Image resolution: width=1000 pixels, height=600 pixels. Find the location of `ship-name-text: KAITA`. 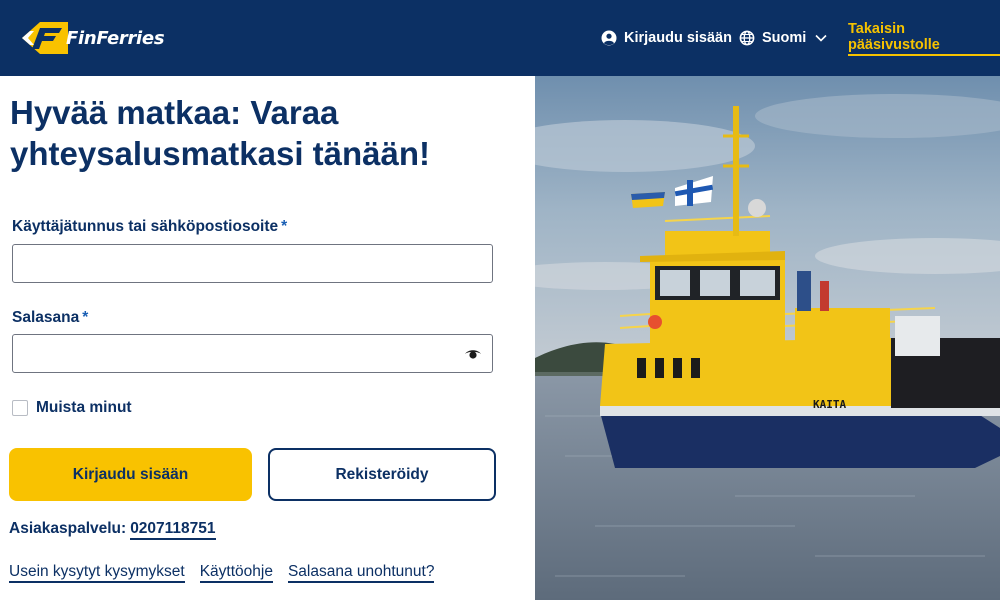

ship-name-text: KAITA is located at coordinates (829, 404).